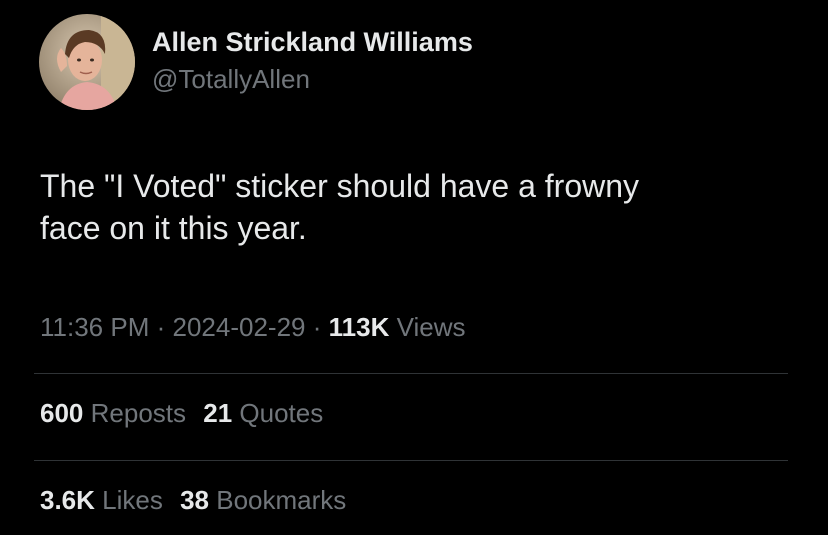  I want to click on tweet-time: 11:36 PM, so click(94, 327).